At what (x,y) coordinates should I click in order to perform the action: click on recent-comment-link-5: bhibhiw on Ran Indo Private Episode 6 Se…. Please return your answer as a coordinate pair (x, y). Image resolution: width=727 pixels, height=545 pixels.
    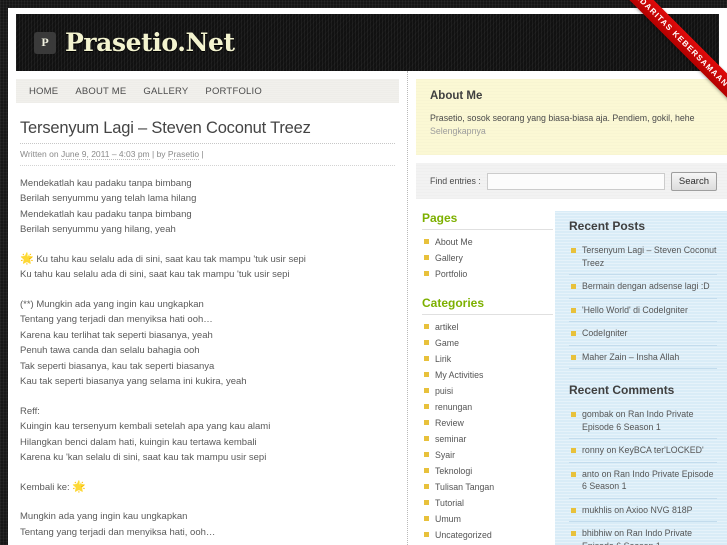
    Looking at the image, I should click on (637, 536).